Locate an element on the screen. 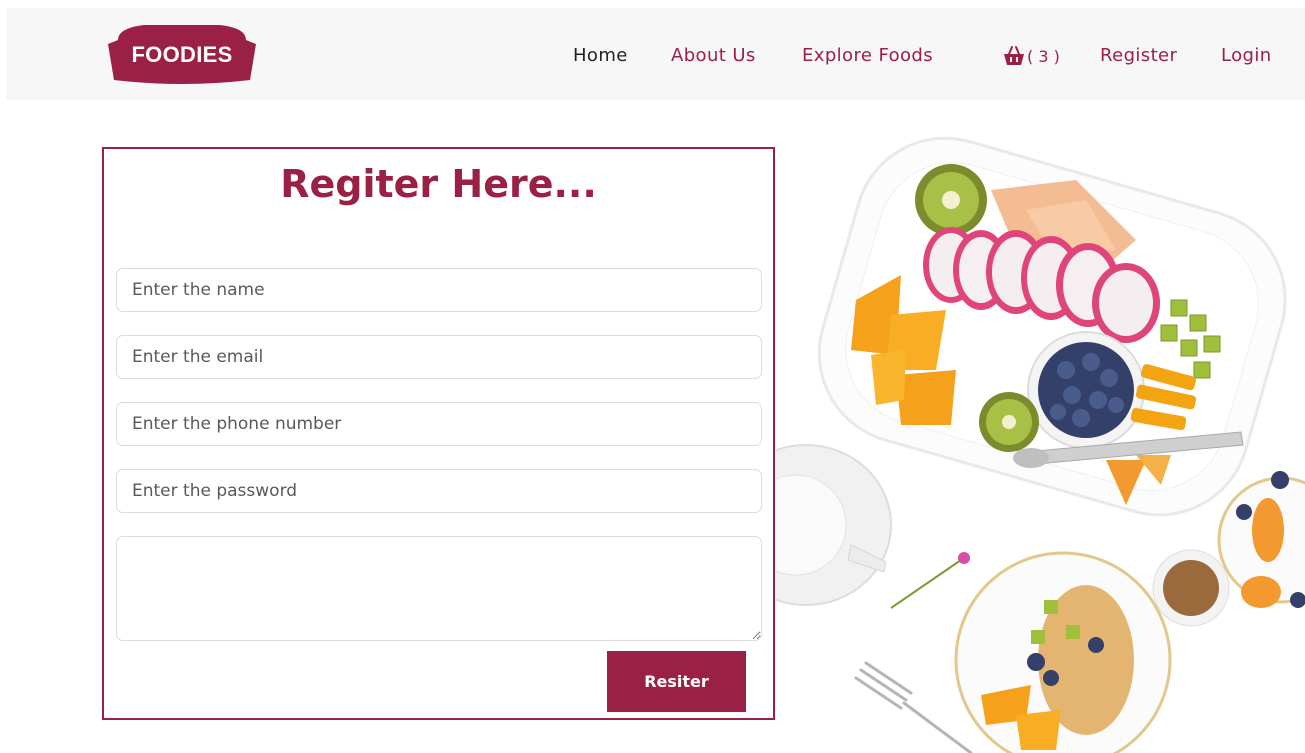 The height and width of the screenshot is (753, 1305). name-input is located at coordinates (439, 290).